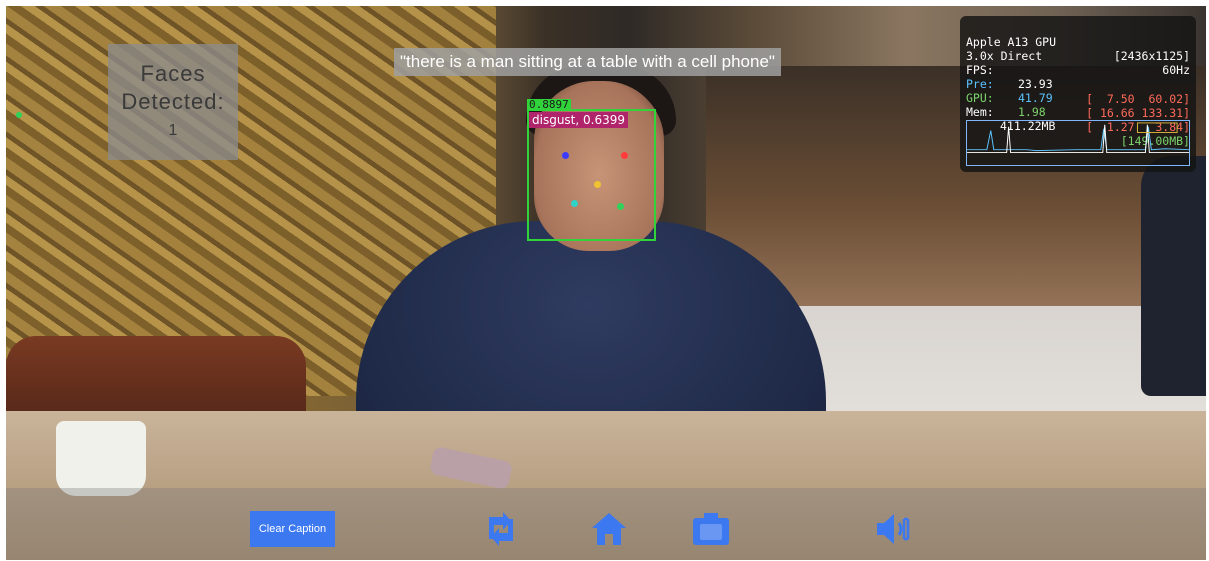  Describe the element at coordinates (609, 529) in the screenshot. I see `home-icon` at that location.